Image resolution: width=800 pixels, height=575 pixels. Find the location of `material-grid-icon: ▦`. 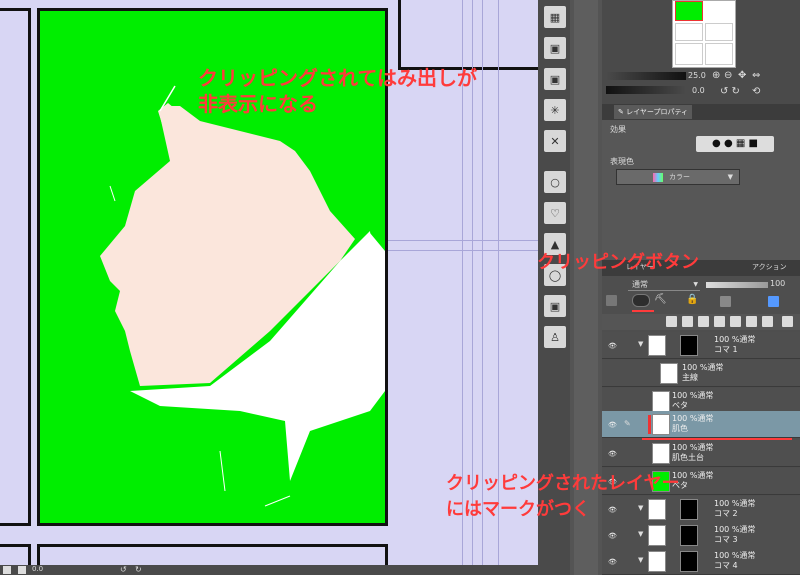

material-grid-icon: ▦ is located at coordinates (555, 17).